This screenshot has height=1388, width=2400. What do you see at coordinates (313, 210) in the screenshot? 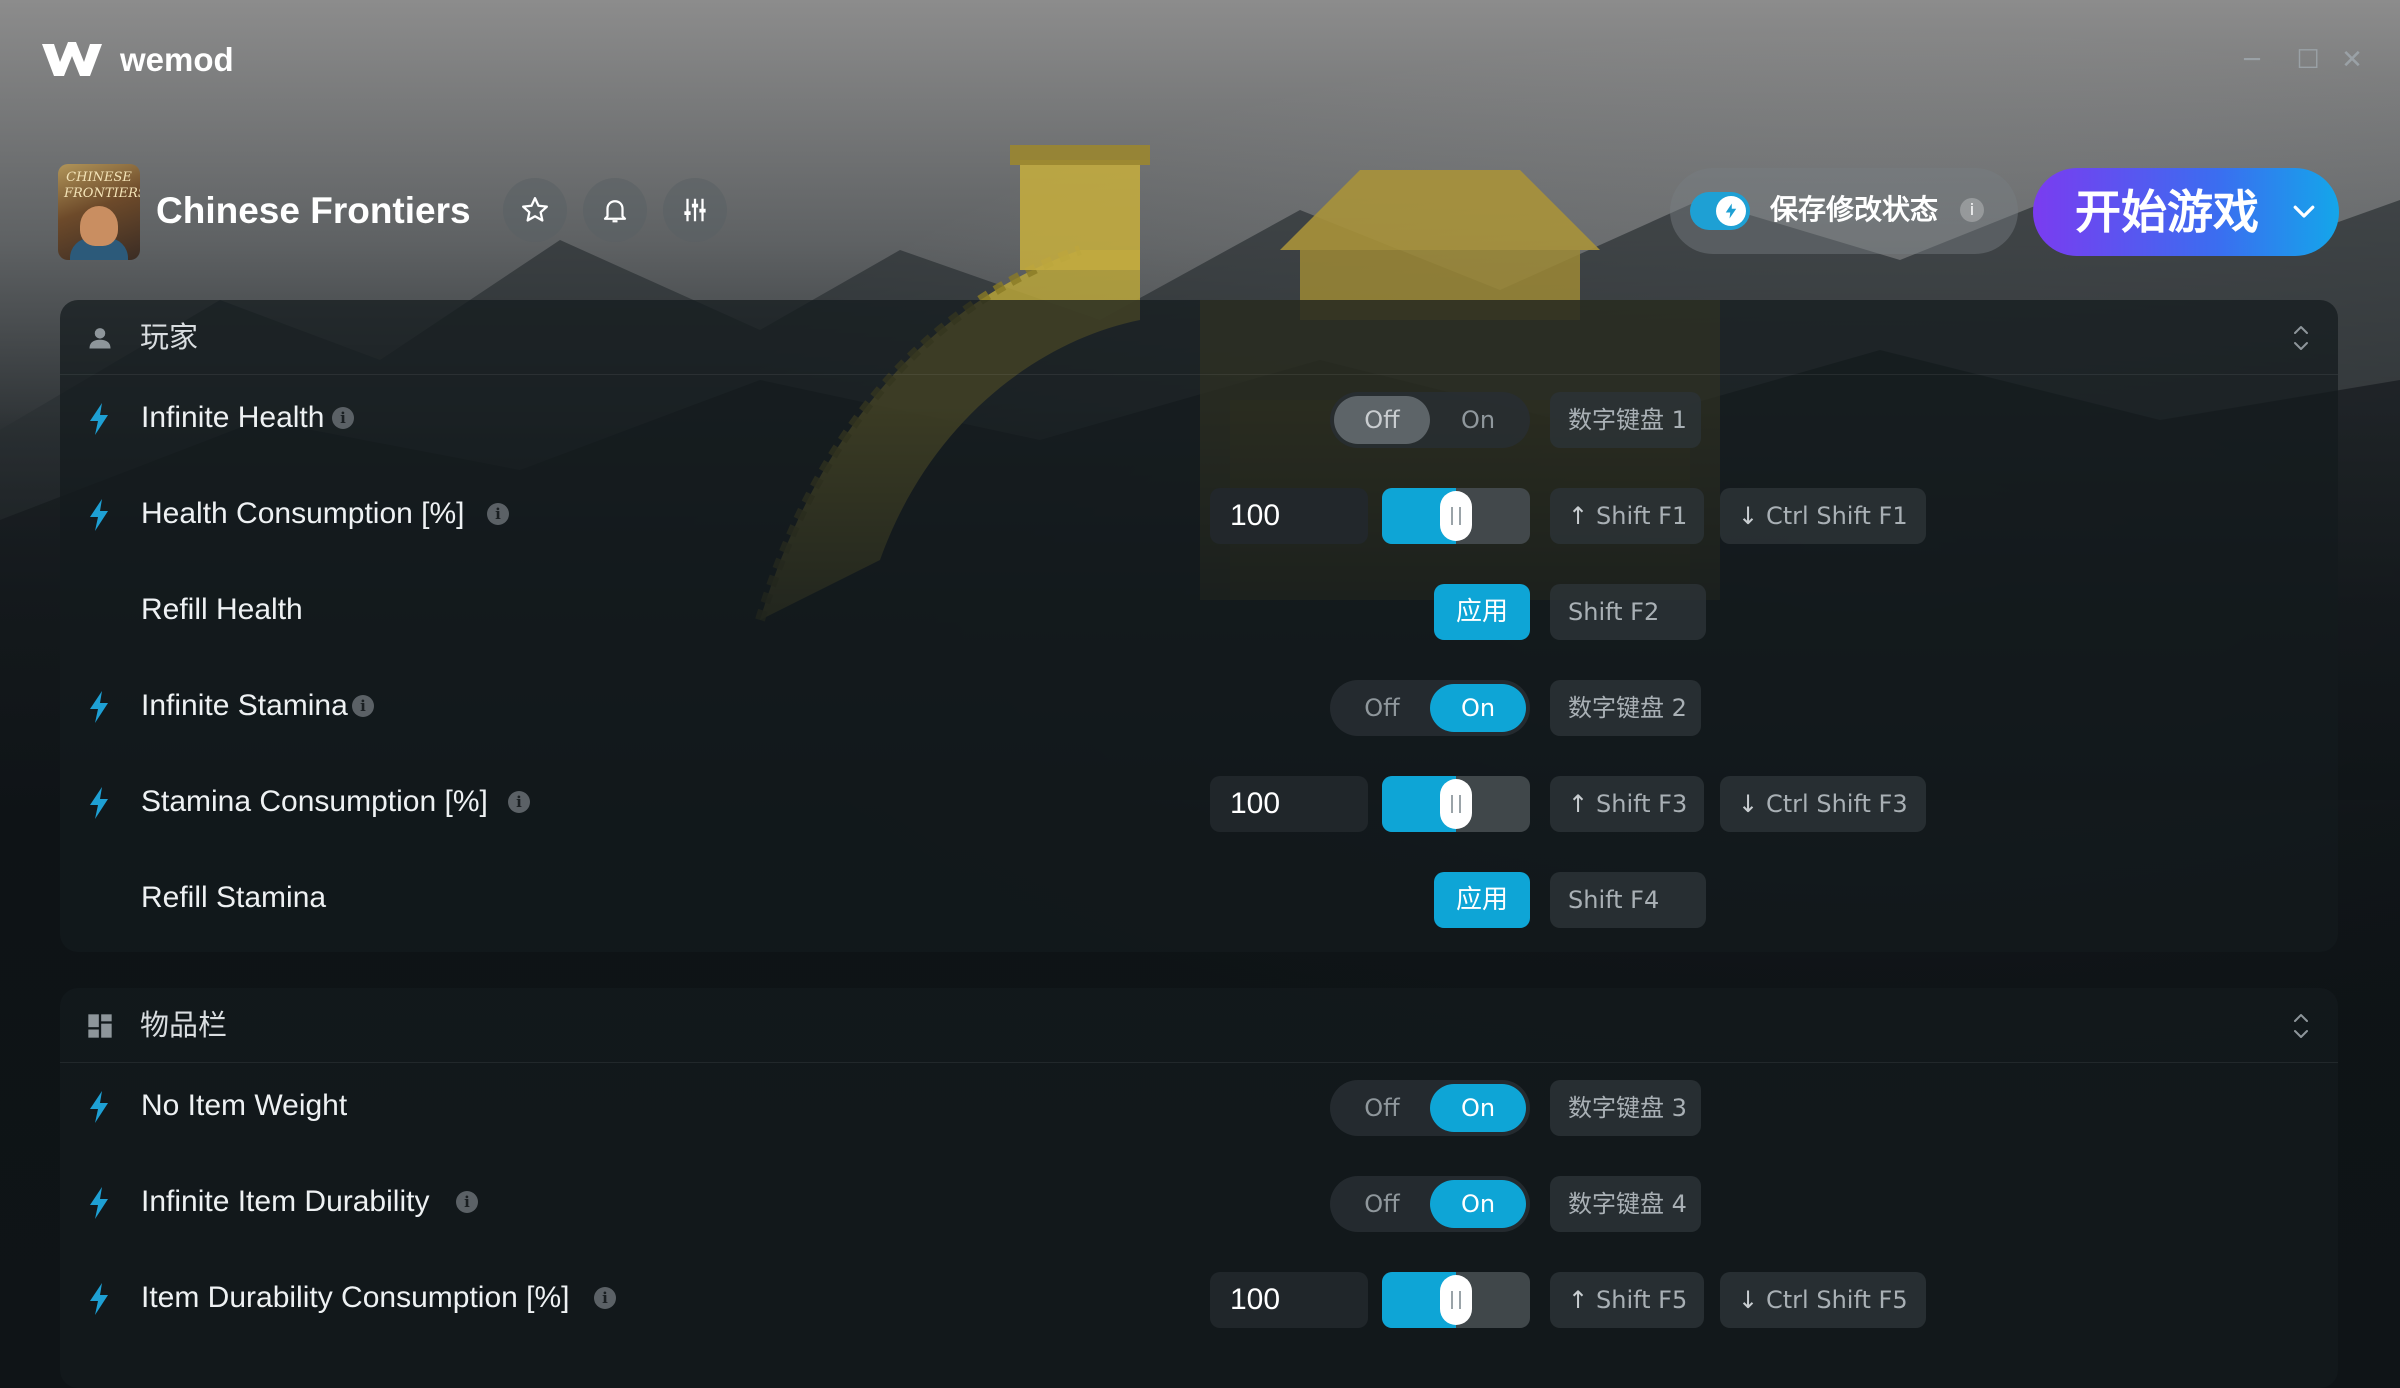
I see `game-title: Chinese Frontiers` at bounding box center [313, 210].